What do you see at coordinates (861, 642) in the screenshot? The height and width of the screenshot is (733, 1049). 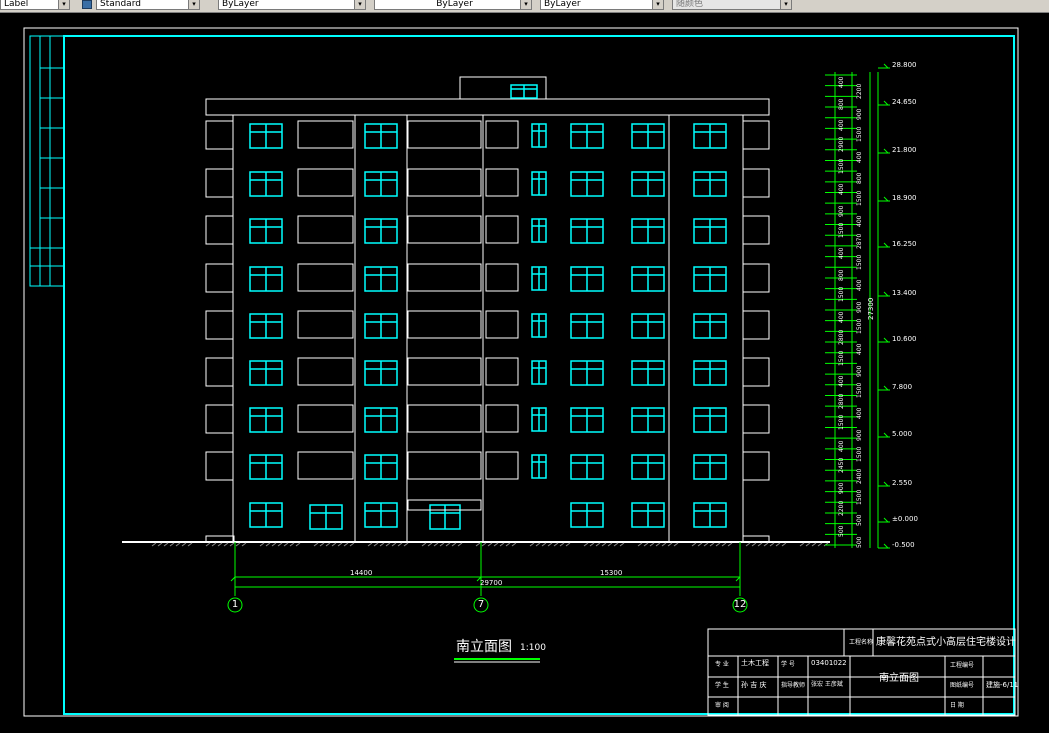 I see `project-label: 工程名称` at bounding box center [861, 642].